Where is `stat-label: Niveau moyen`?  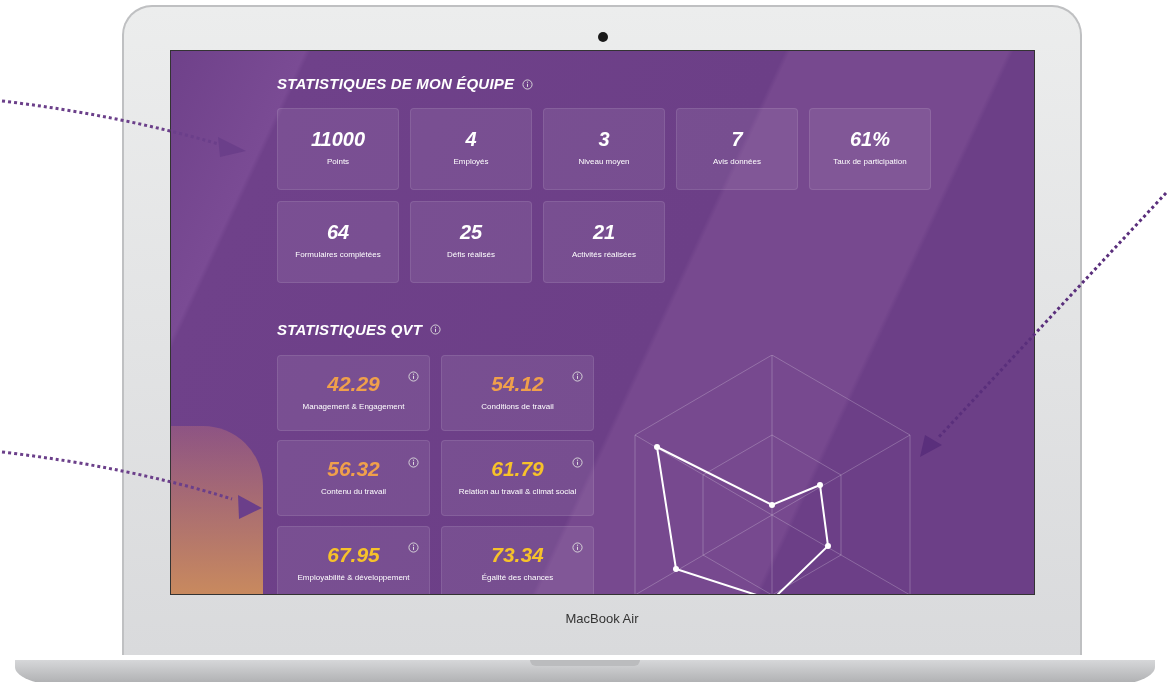 stat-label: Niveau moyen is located at coordinates (604, 162).